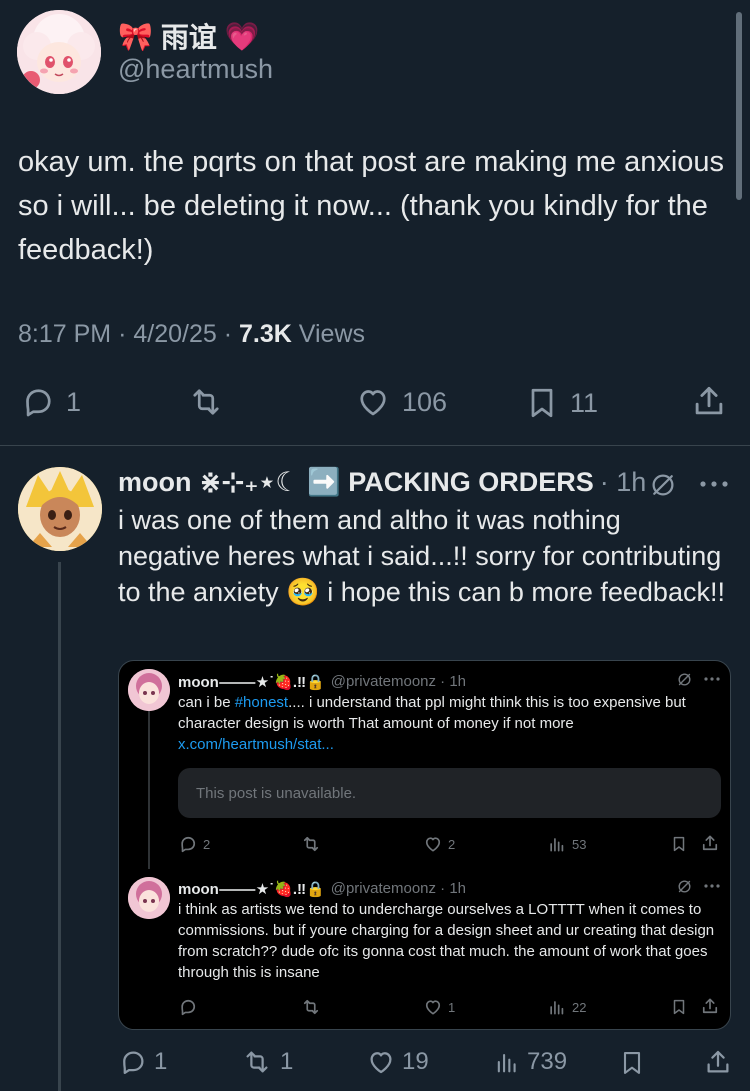  What do you see at coordinates (449, 793) in the screenshot?
I see `unavailable-post: This post is unavailable.` at bounding box center [449, 793].